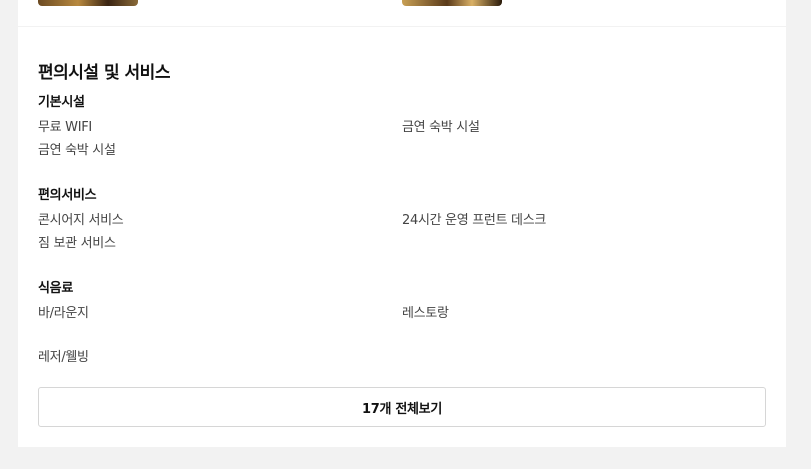  I want to click on amenity-list: 무료 WIFI 금연 숙박 시설 금연 숙박 시설, so click(402, 139).